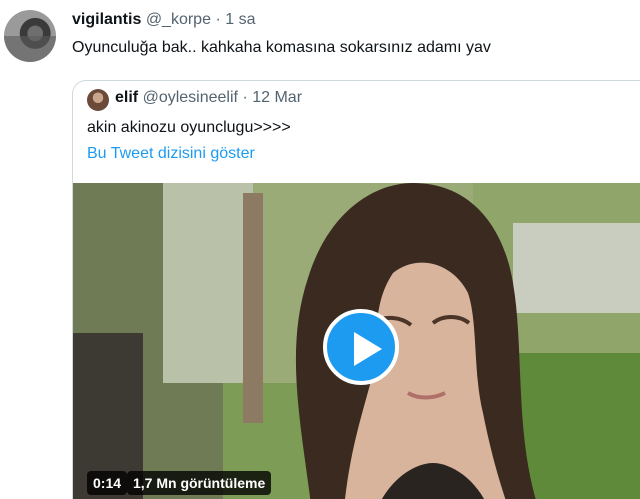 Image resolution: width=640 pixels, height=499 pixels. What do you see at coordinates (126, 97) in the screenshot?
I see `quoted-author-name: elif` at bounding box center [126, 97].